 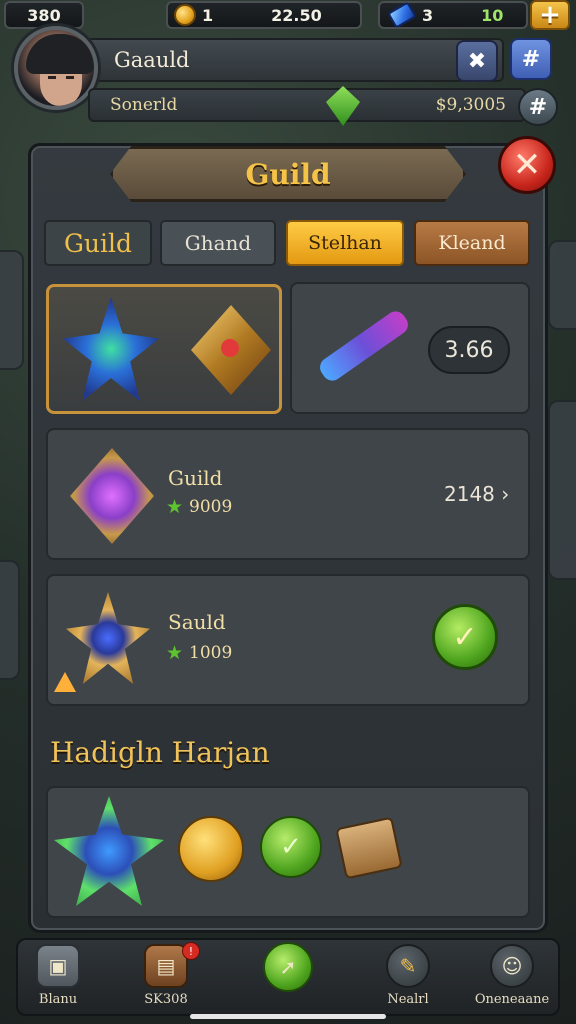 What do you see at coordinates (428, 15) in the screenshot?
I see `gem-value: 3` at bounding box center [428, 15].